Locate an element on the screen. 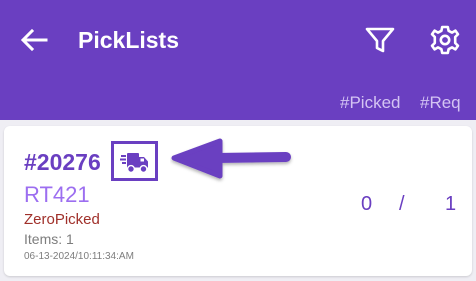 This screenshot has height=281, width=476. items-count: Items: 1 is located at coordinates (49, 239).